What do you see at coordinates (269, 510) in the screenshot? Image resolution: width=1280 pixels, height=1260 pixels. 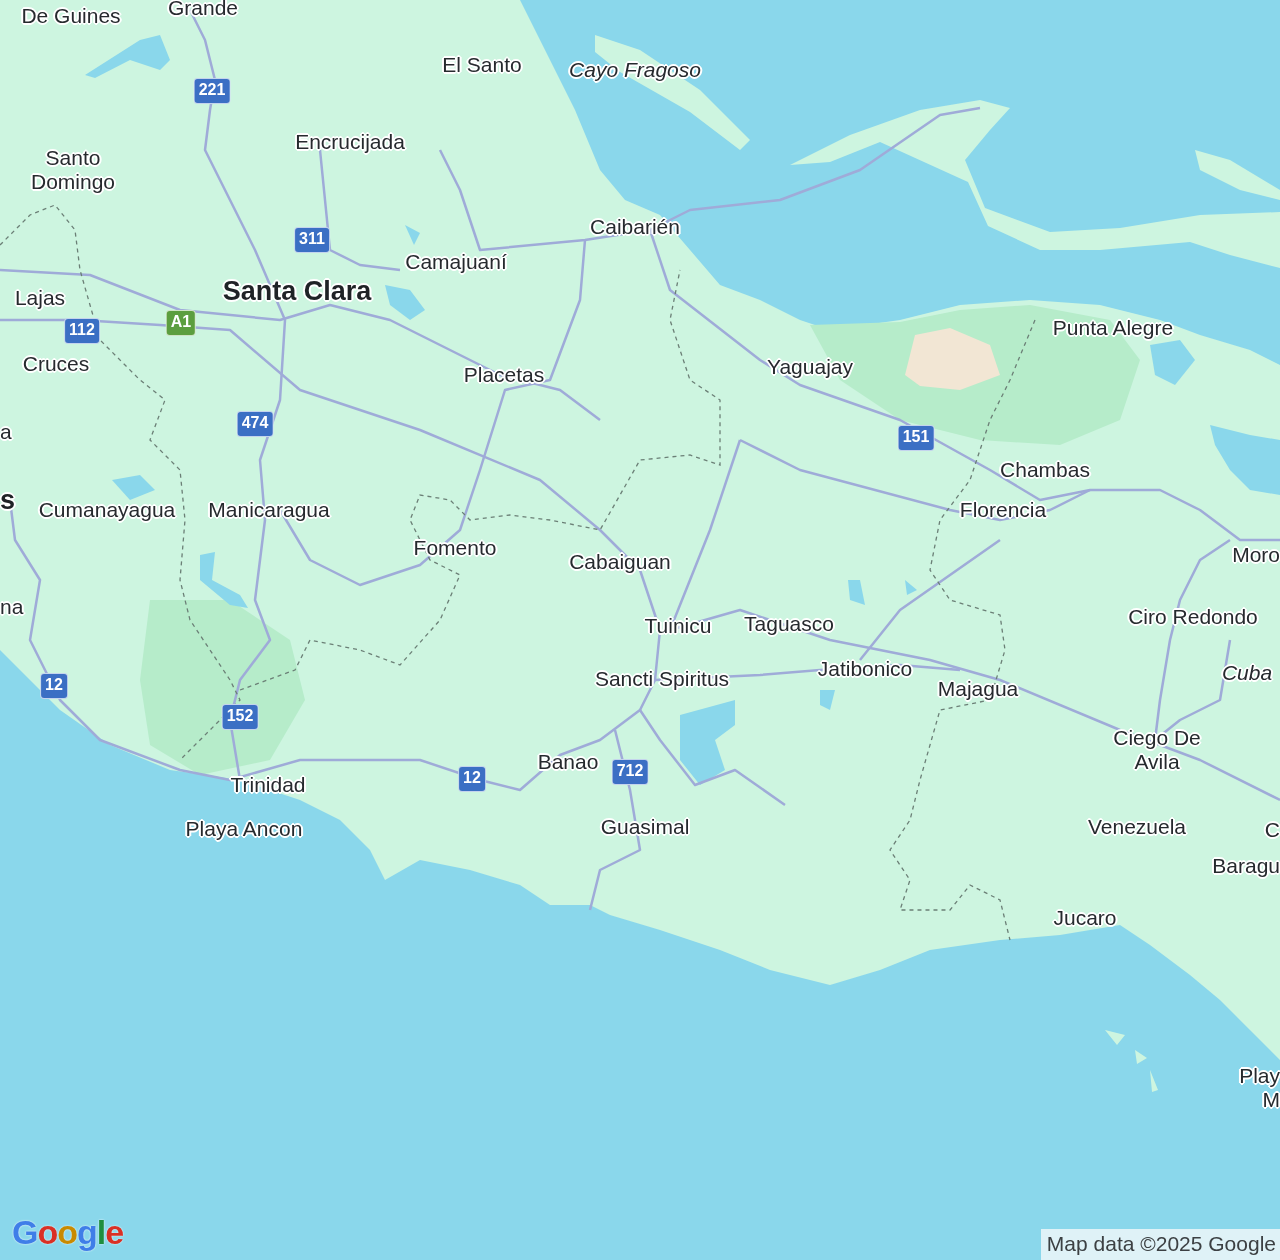 I see `place-label: Manicaragua` at bounding box center [269, 510].